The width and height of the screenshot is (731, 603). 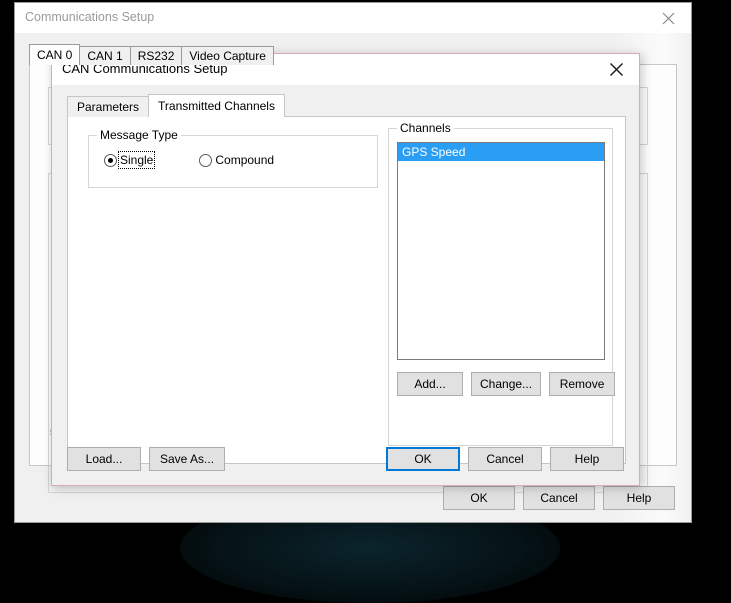 I want to click on list-item: GPS Speed, so click(x=501, y=152).